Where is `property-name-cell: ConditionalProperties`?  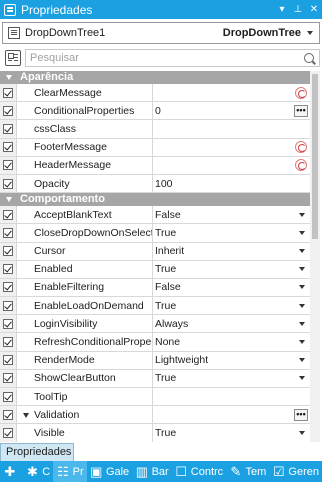
property-name-cell: ConditionalProperties is located at coordinates (85, 111).